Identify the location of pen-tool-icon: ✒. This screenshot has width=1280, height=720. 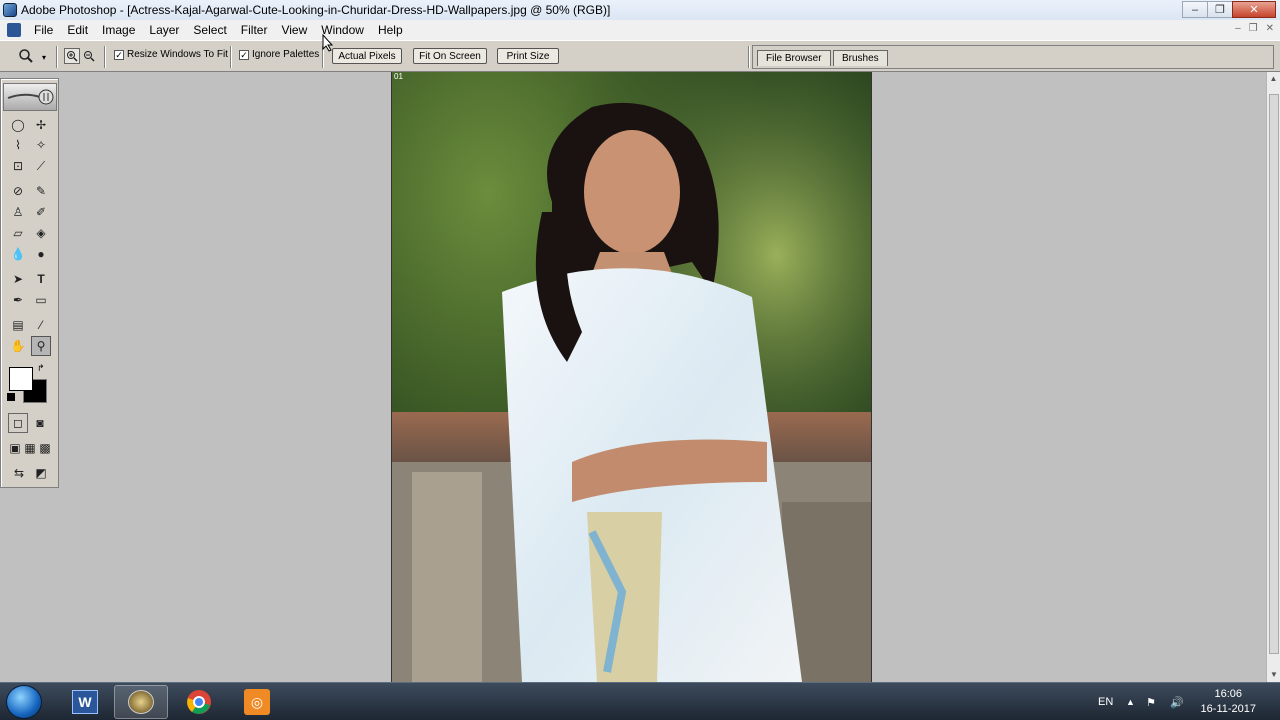
(18, 300).